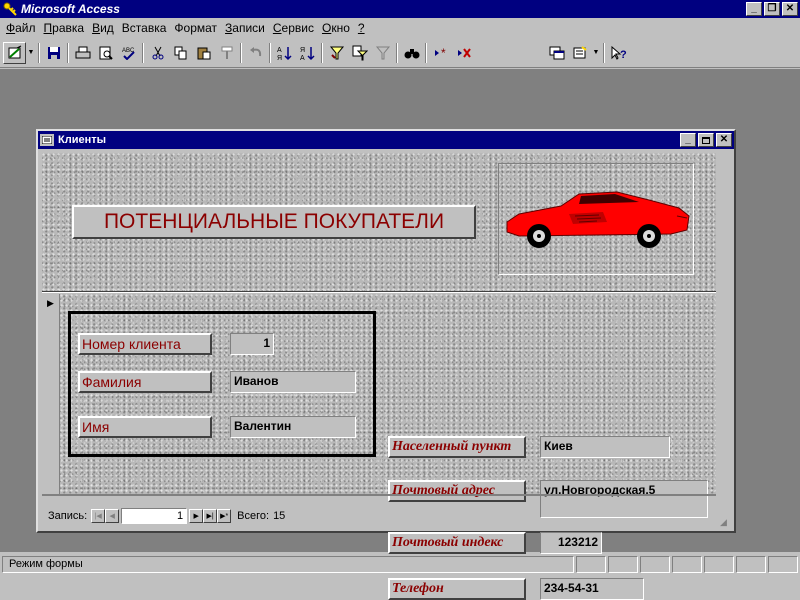  I want to click on menu-format: Формат, so click(195, 28).